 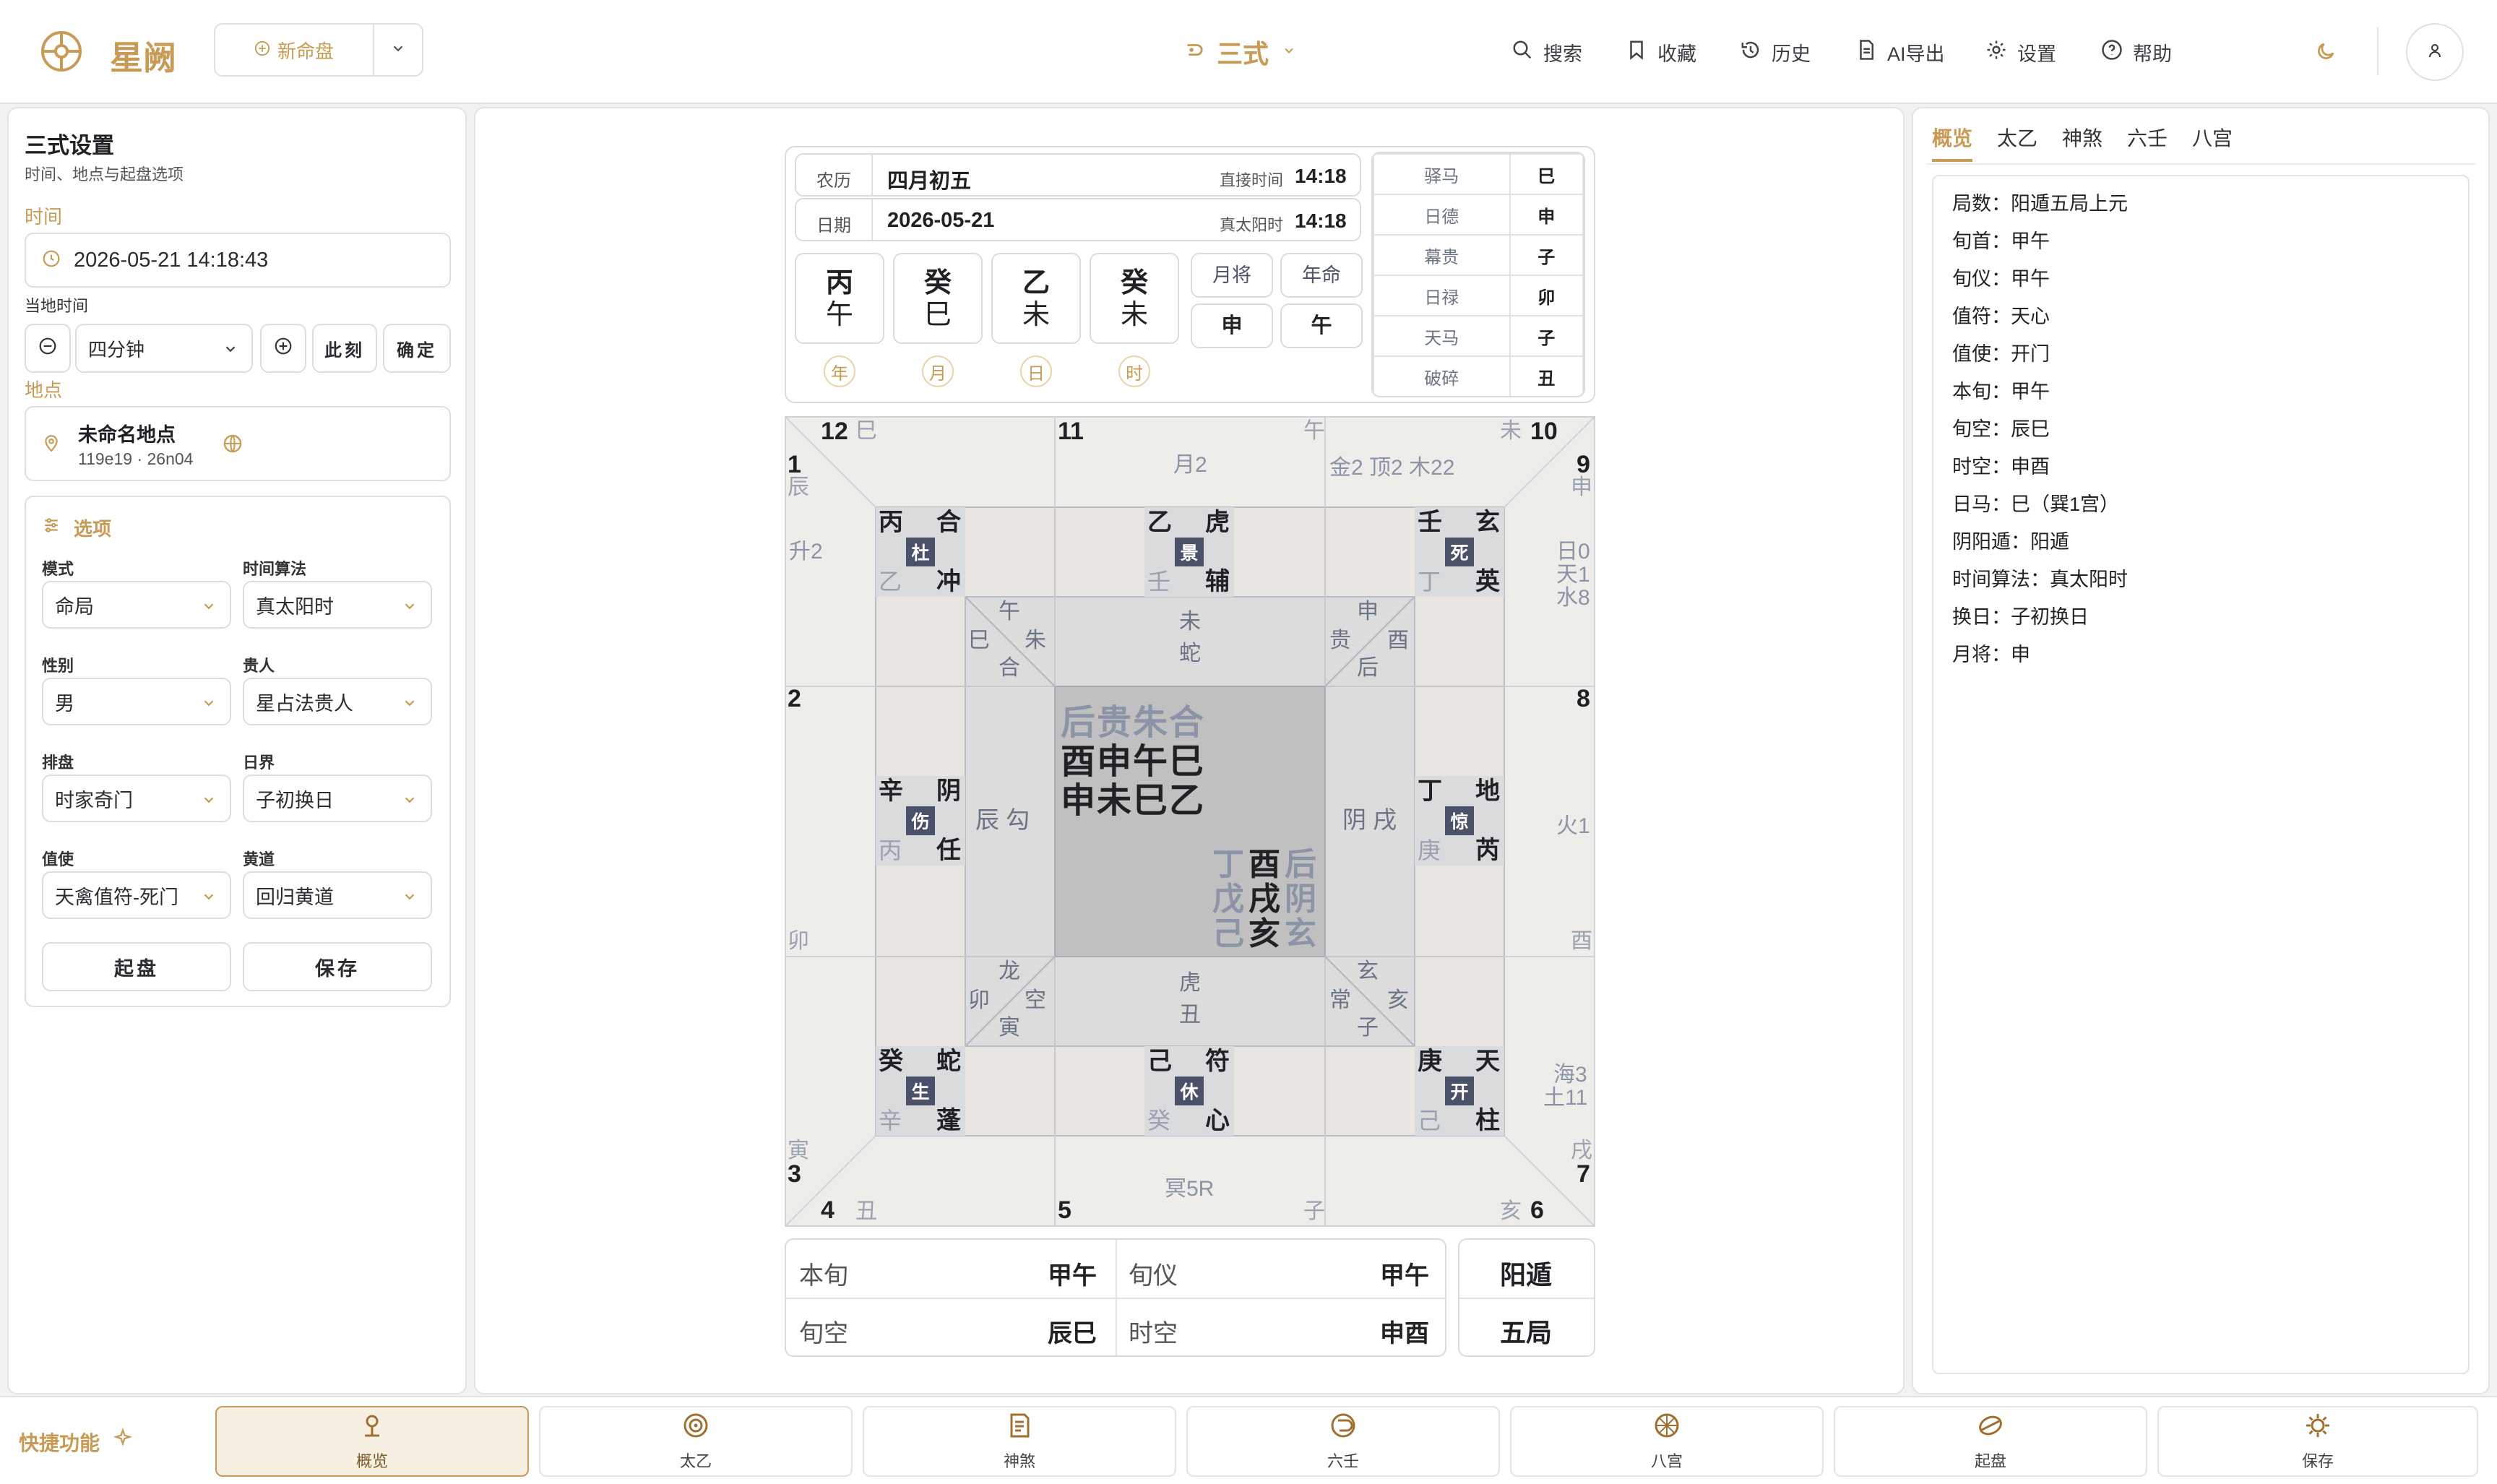 I want to click on true-solar-label: 真太阳时, so click(x=1252, y=225).